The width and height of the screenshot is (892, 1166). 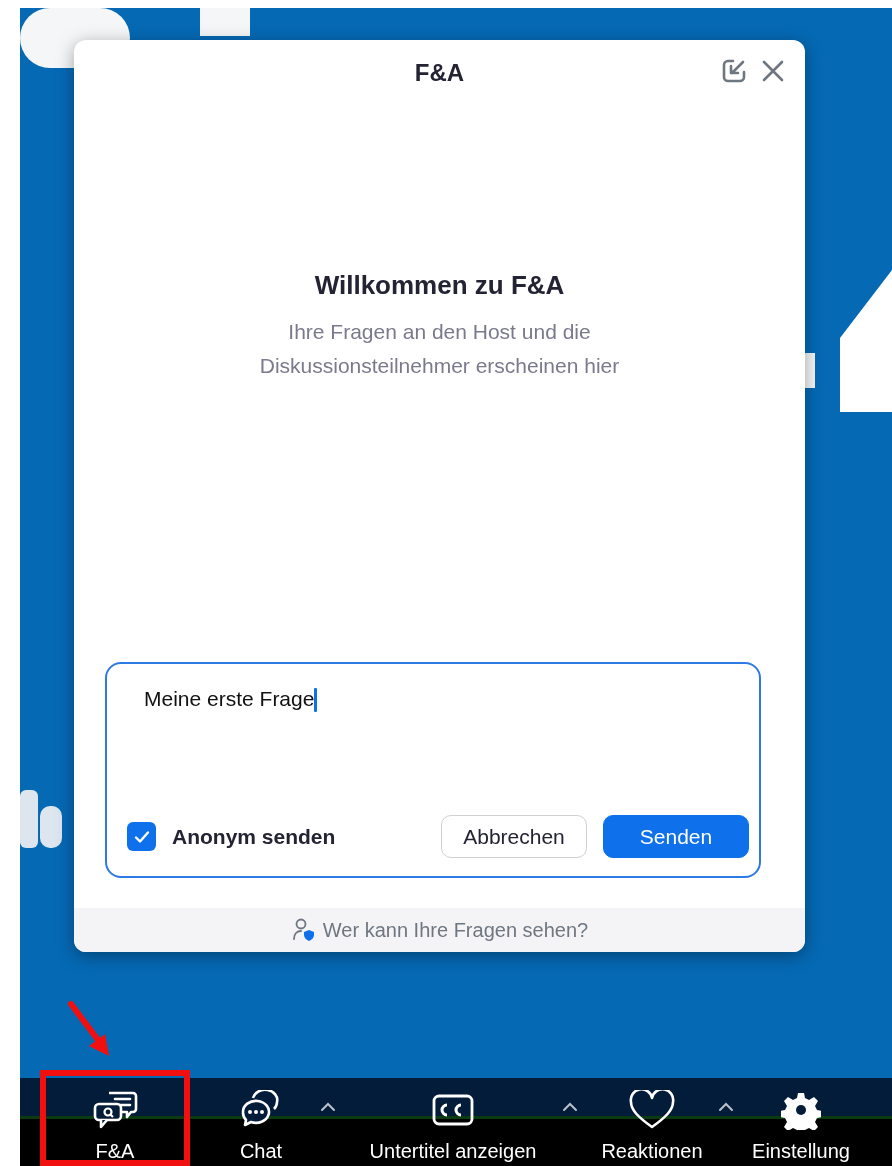 I want to click on toolbar-button-label: Untertitel anzeigen, so click(x=453, y=1151).